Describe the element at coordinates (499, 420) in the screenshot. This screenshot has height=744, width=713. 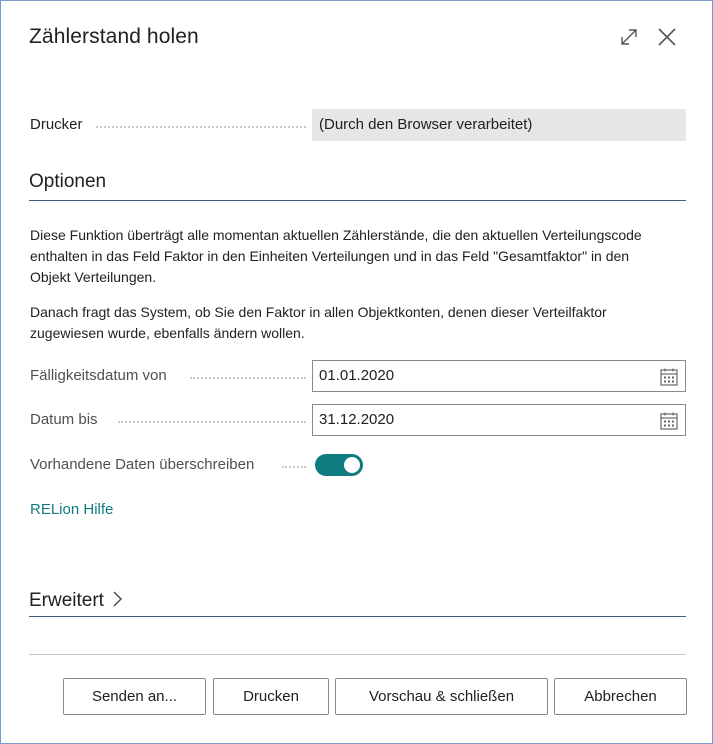
I see `date-to-field: 31.12.2020` at that location.